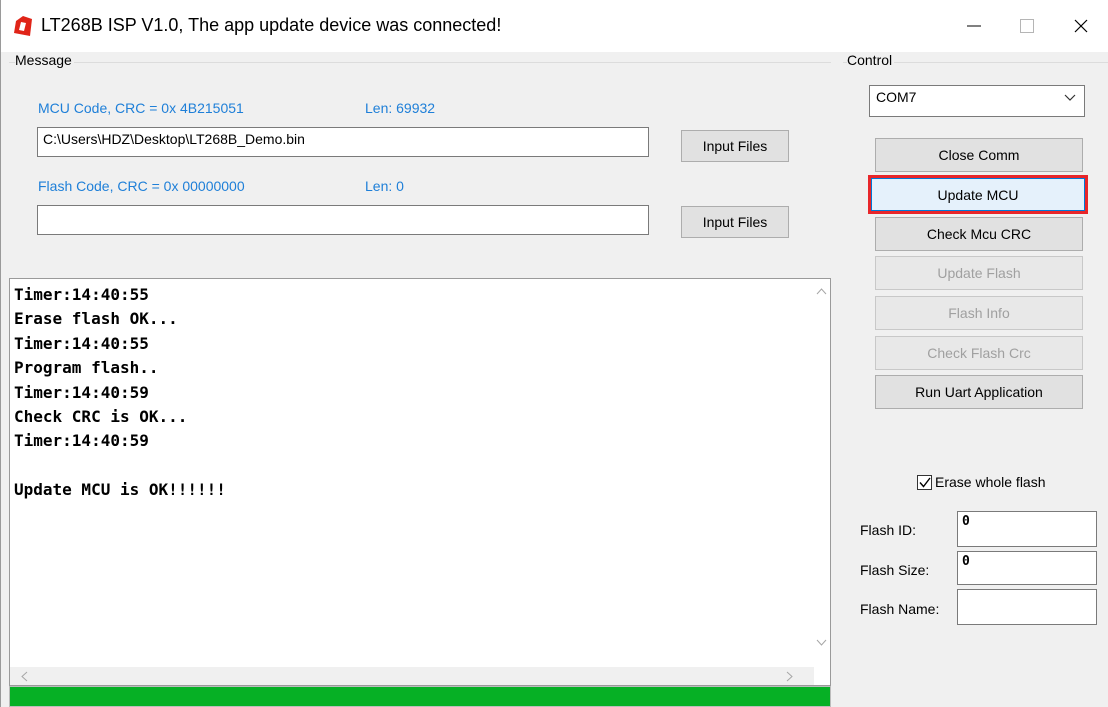  What do you see at coordinates (44, 60) in the screenshot?
I see `message-group-label: Message` at bounding box center [44, 60].